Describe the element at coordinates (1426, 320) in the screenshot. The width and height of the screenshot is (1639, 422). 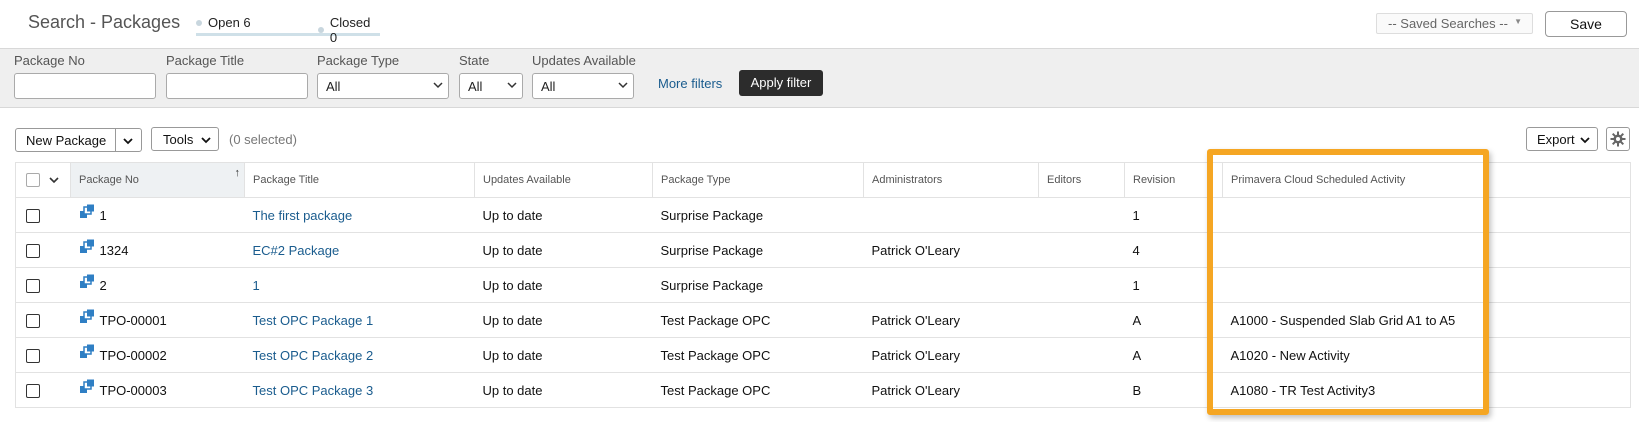
I see `activity-cell: A1000 - Suspended Slab Grid A1 to A5` at that location.